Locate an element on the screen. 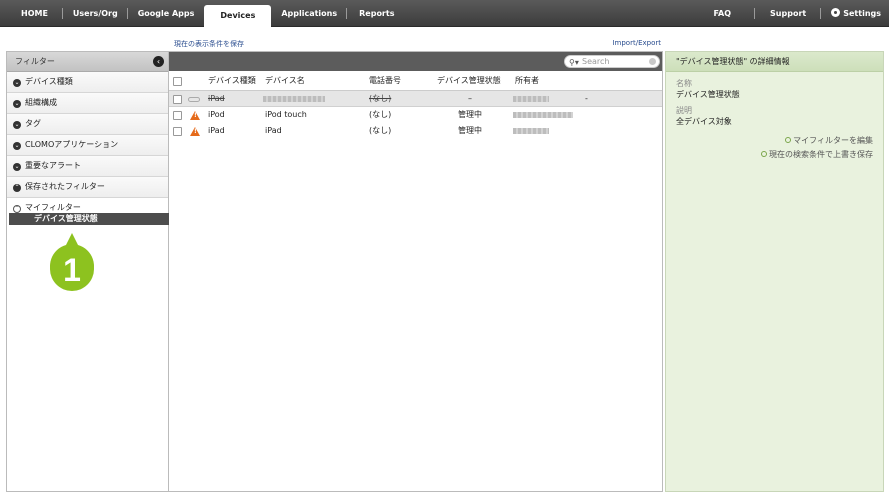 The width and height of the screenshot is (889, 500). filter-label: タグ is located at coordinates (33, 123).